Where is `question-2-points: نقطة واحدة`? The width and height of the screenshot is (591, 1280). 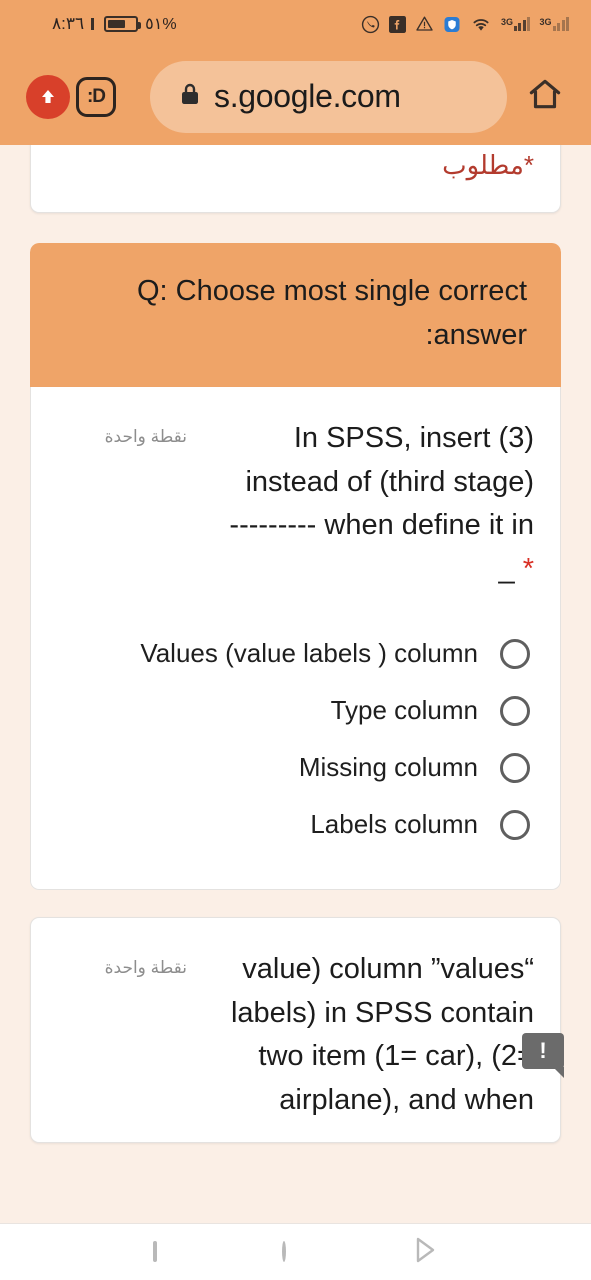
question-2-points: نقطة واحدة is located at coordinates (145, 967).